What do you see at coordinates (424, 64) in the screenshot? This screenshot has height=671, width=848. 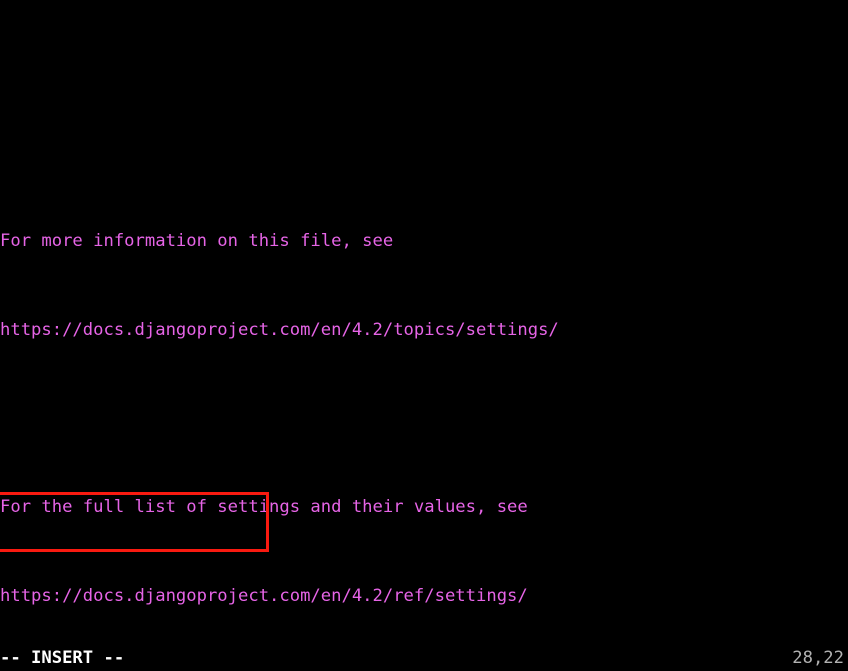 I see `code-line-clipped` at bounding box center [424, 64].